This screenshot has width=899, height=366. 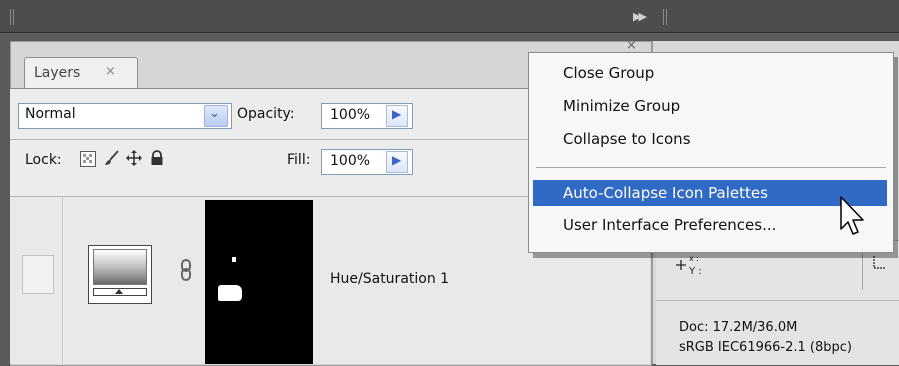 What do you see at coordinates (259, 282) in the screenshot?
I see `layer-mask-thumbnail` at bounding box center [259, 282].